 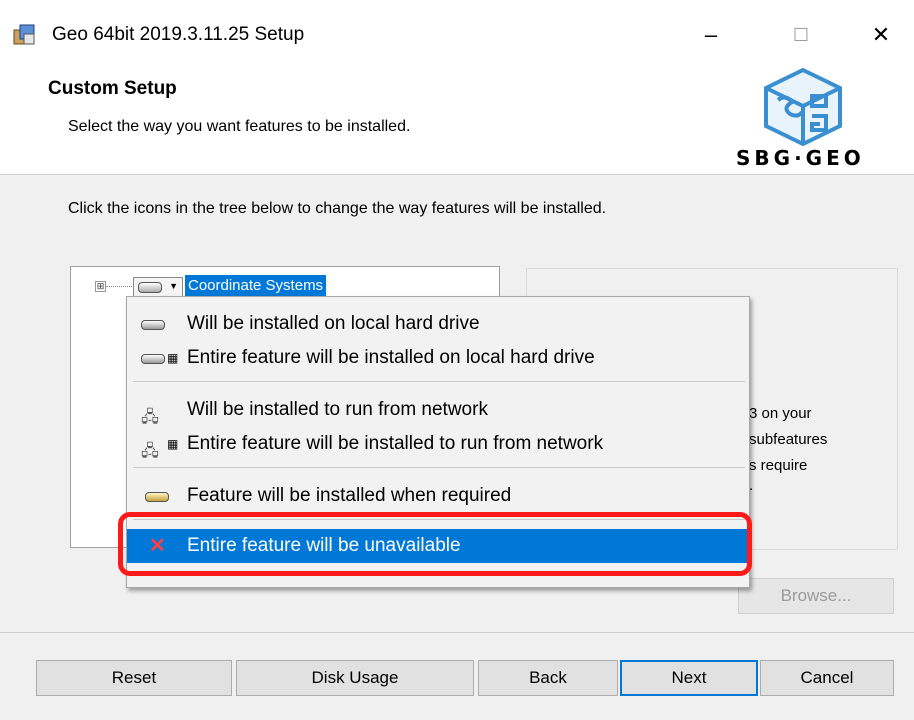 What do you see at coordinates (788, 439) in the screenshot?
I see `description-fragment: subfeatures` at bounding box center [788, 439].